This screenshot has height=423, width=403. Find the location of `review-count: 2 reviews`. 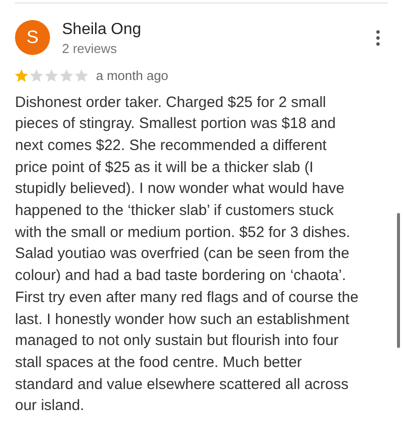

review-count: 2 reviews is located at coordinates (90, 49).